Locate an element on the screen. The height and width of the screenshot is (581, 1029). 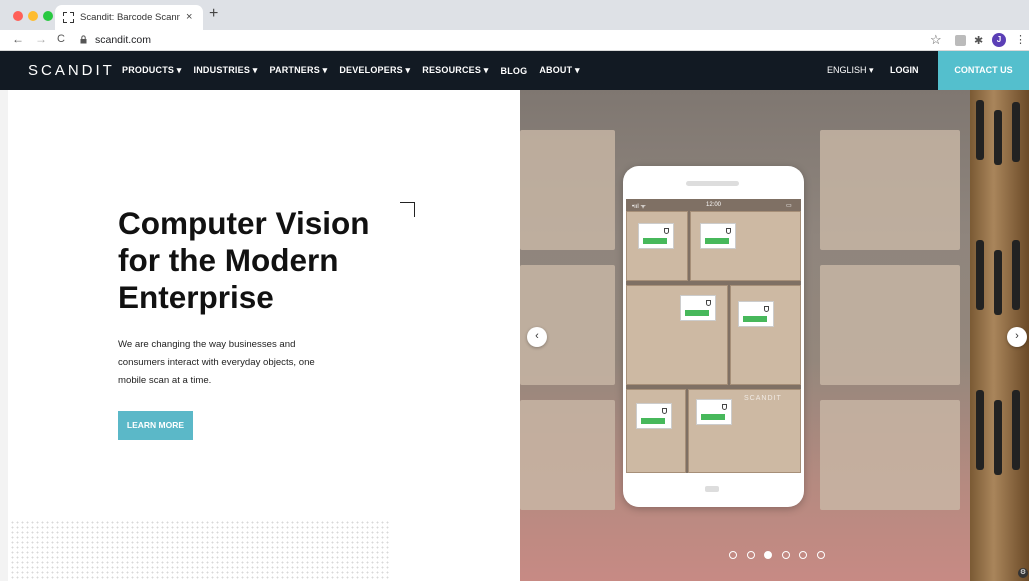
menu-item-blog: BLOG is located at coordinates (514, 71).